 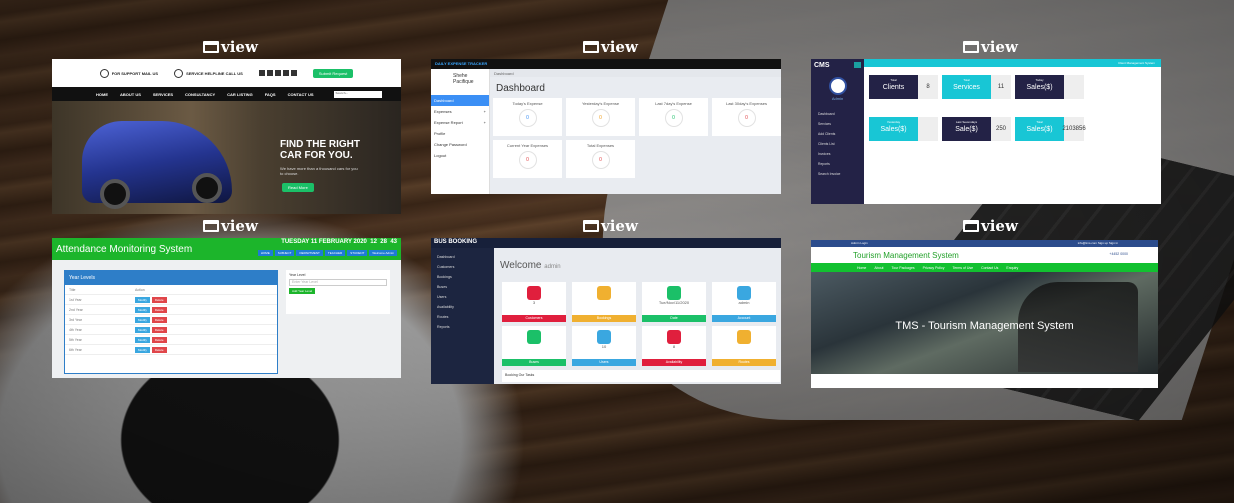 What do you see at coordinates (861, 268) in the screenshot?
I see `nav-home: Home` at bounding box center [861, 268].